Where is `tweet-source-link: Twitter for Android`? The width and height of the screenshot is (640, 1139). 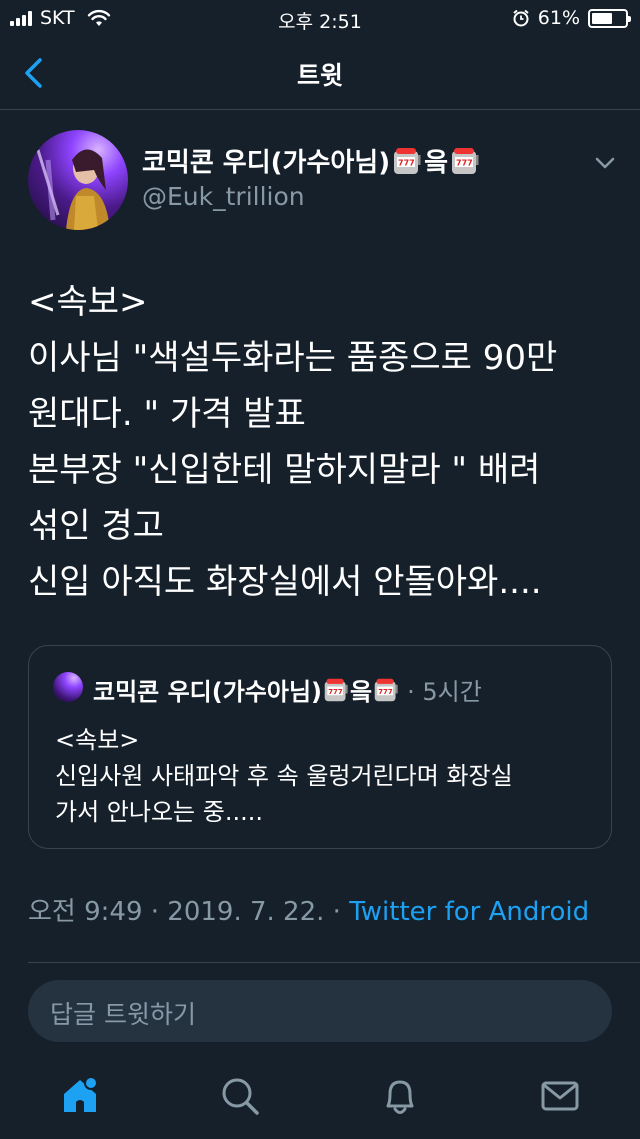
tweet-source-link: Twitter for Android is located at coordinates (469, 912).